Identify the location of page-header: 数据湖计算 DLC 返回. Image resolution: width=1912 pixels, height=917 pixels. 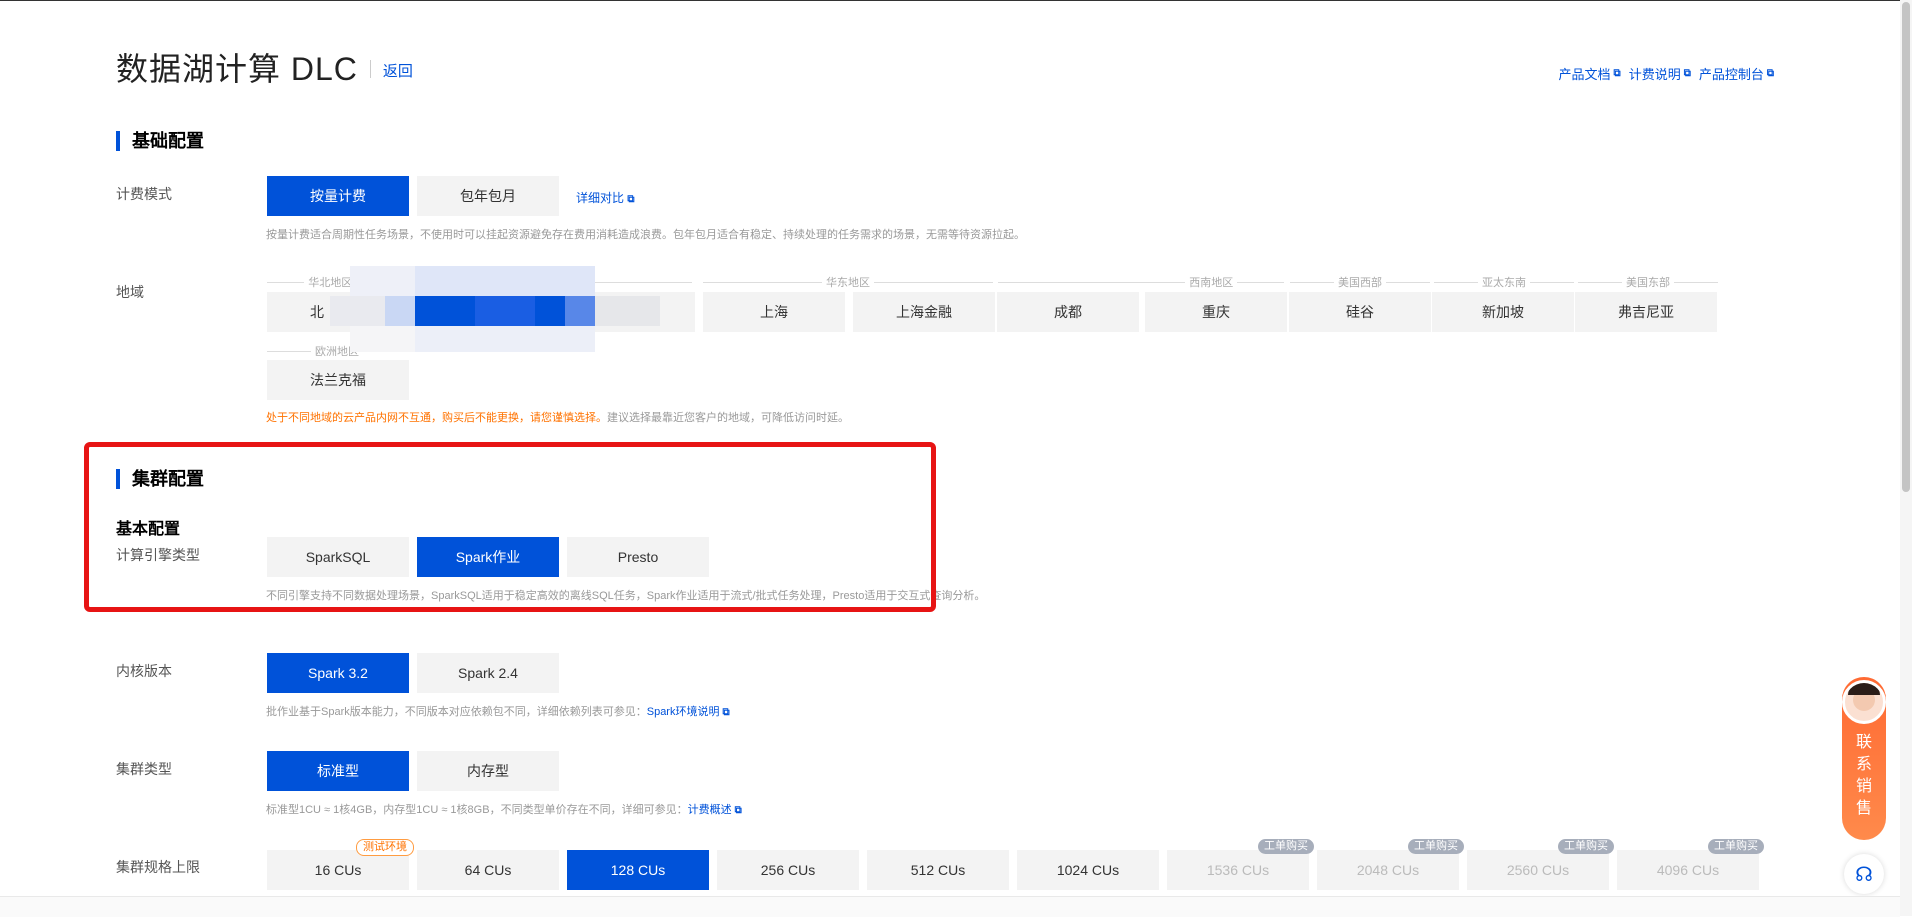
(264, 67).